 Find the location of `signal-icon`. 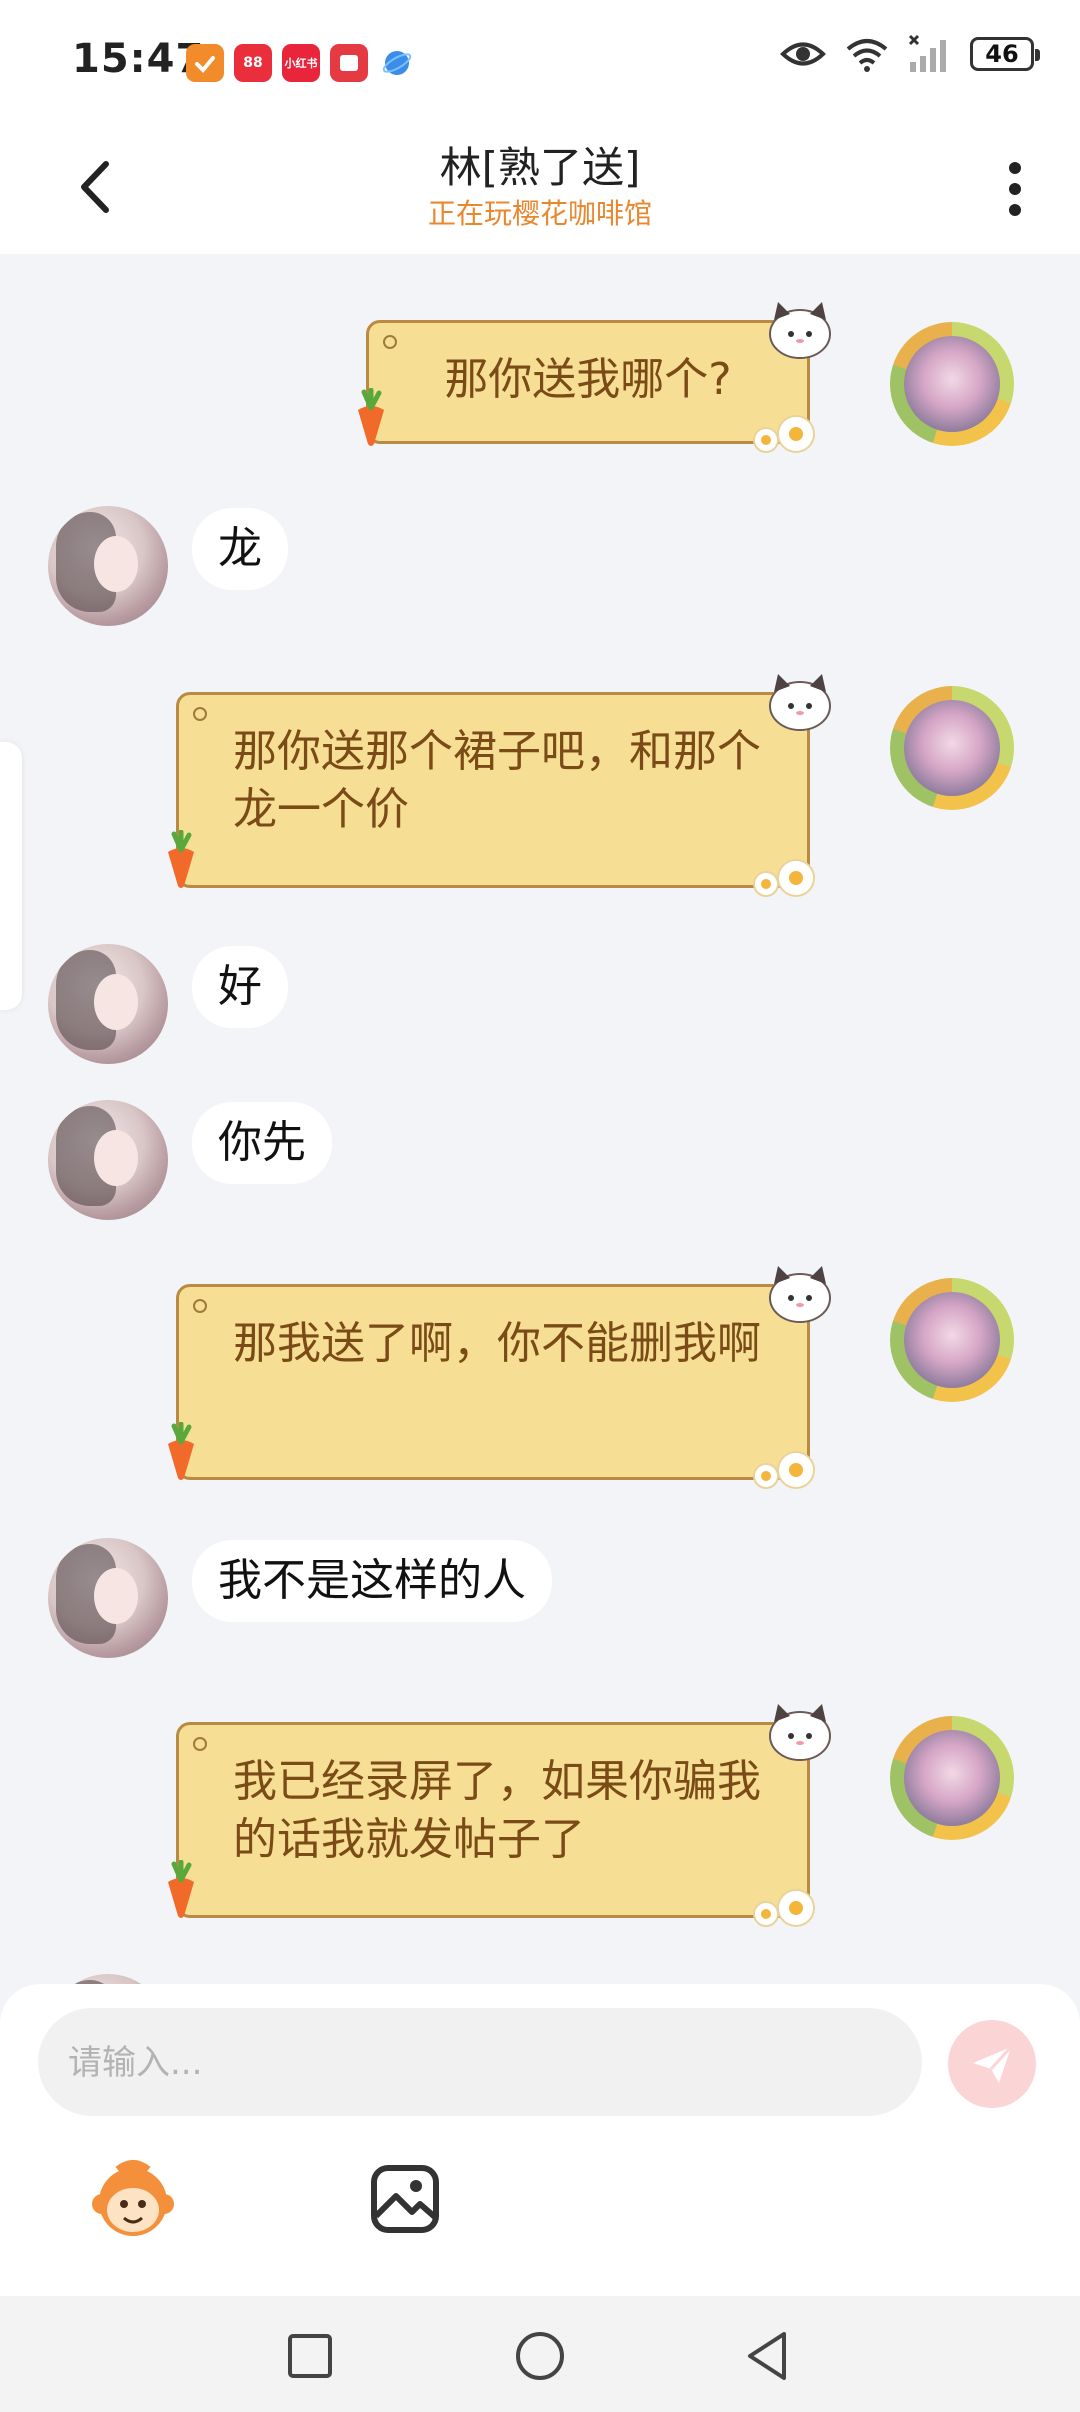

signal-icon is located at coordinates (927, 53).